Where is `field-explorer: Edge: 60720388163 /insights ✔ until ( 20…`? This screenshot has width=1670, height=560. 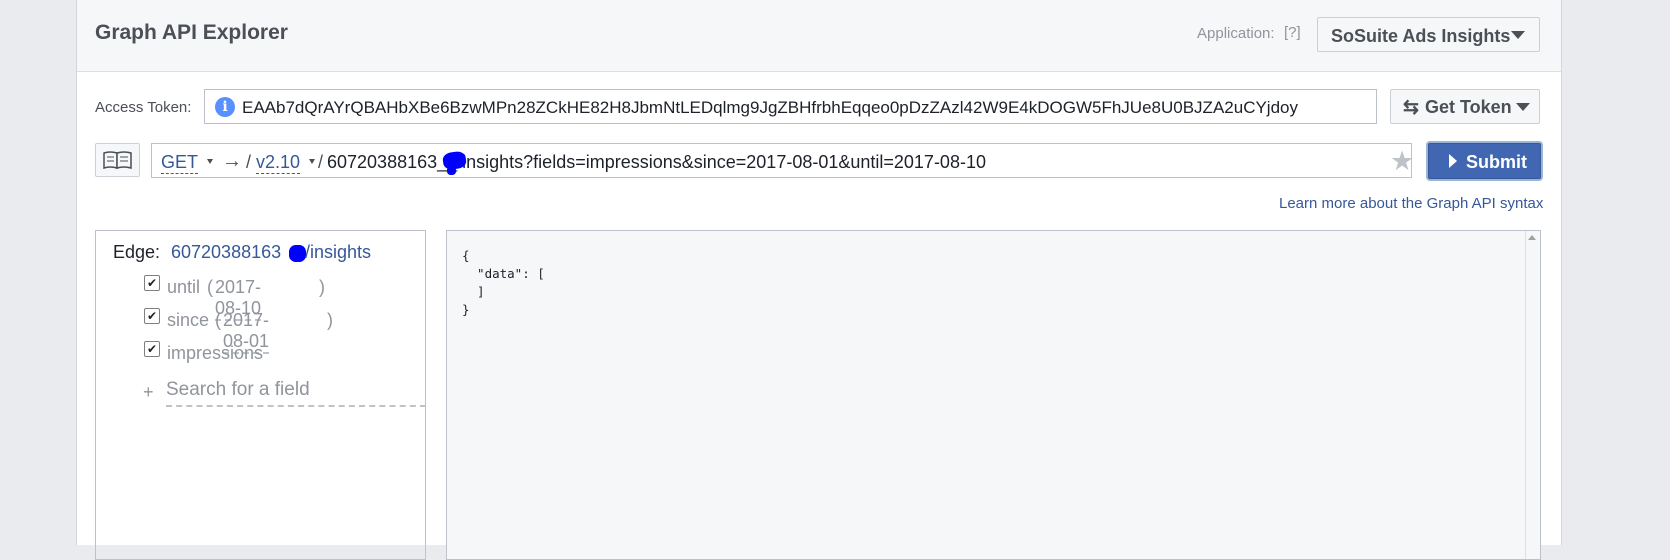 field-explorer: Edge: 60720388163 /insights ✔ until ( 20… is located at coordinates (260, 395).